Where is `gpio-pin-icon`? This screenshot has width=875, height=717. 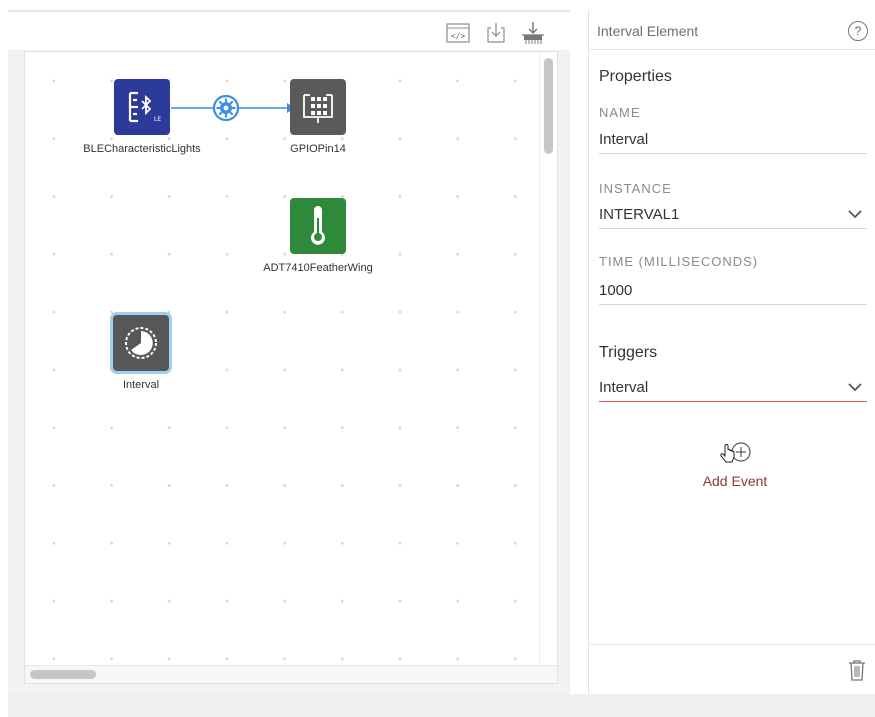 gpio-pin-icon is located at coordinates (318, 108).